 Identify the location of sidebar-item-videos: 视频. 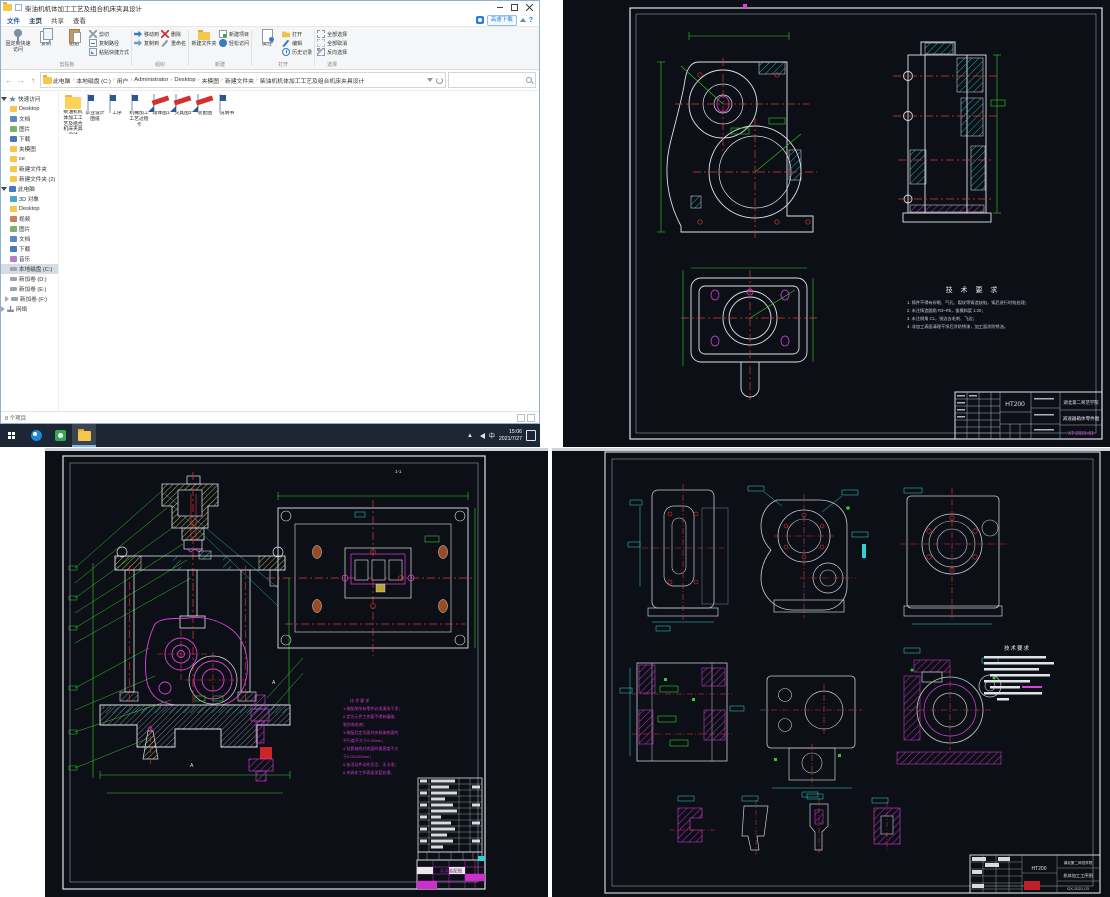
(29, 219).